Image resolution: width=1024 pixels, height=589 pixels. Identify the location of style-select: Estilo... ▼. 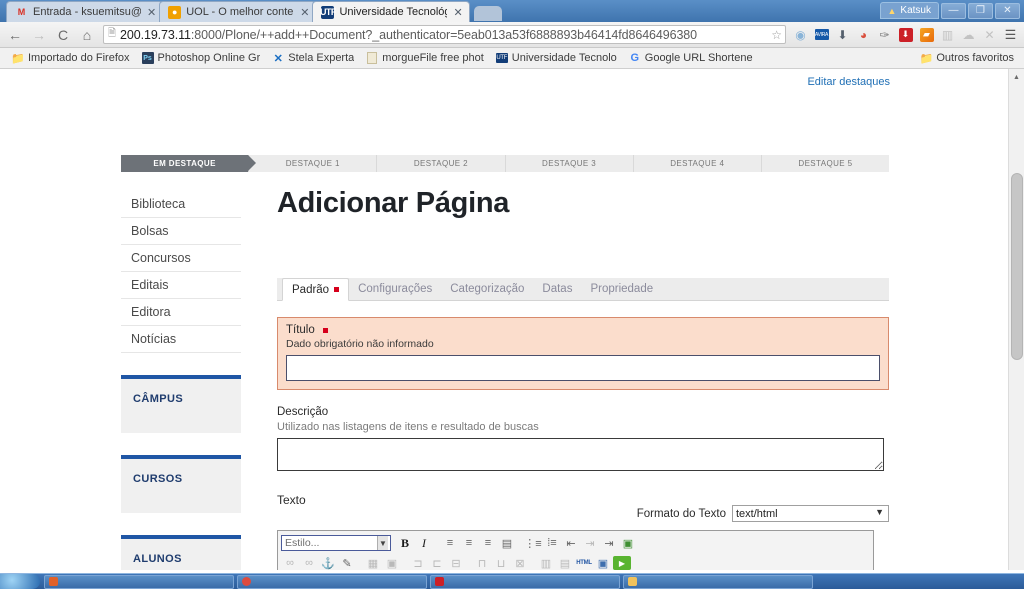
(336, 543).